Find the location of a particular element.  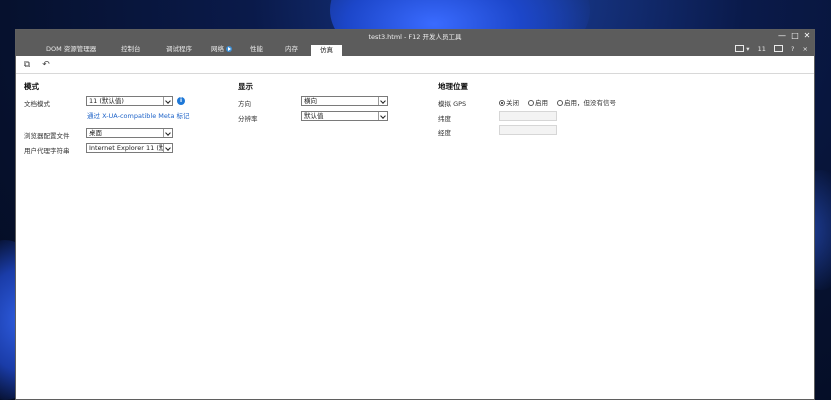

undo-icon: ↶ is located at coordinates (46, 65).